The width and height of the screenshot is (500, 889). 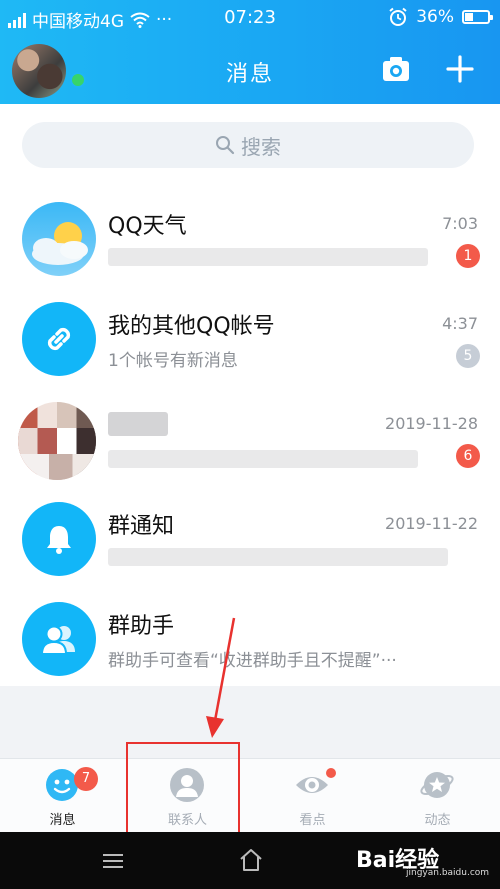 What do you see at coordinates (398, 16) in the screenshot?
I see `alarm-icon` at bounding box center [398, 16].